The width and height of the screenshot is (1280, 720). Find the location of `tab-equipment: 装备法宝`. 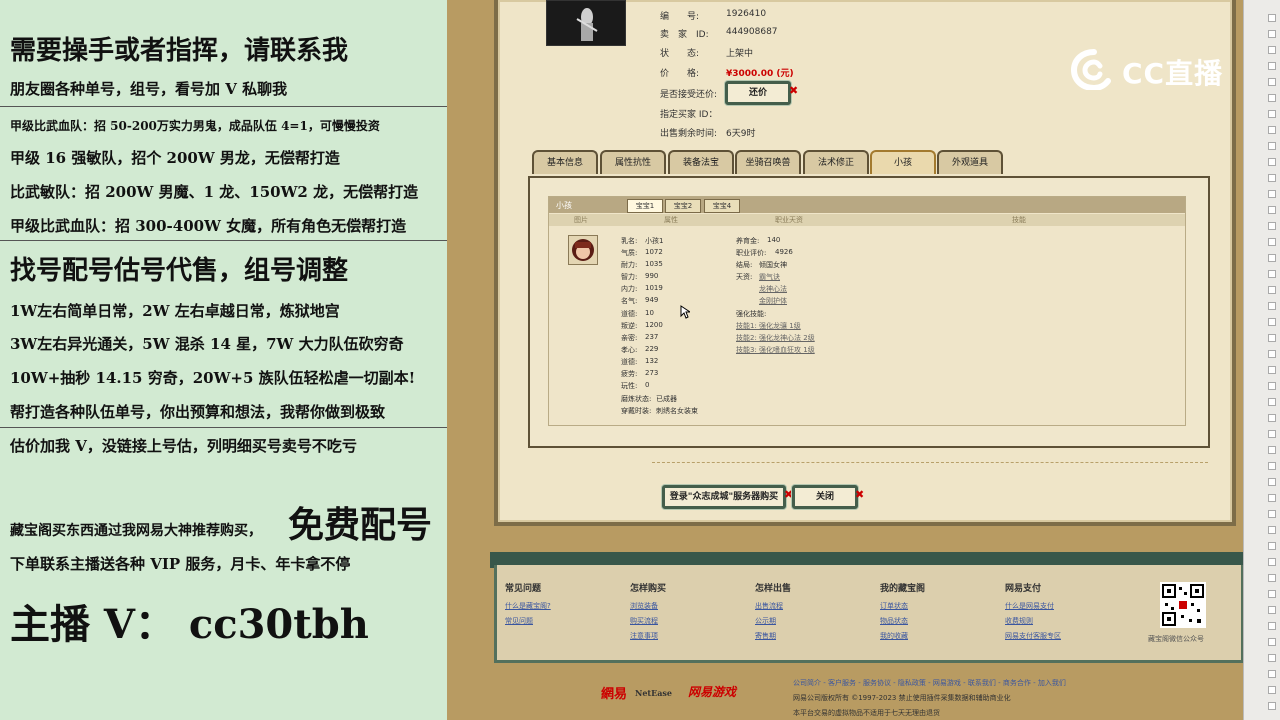

tab-equipment: 装备法宝 is located at coordinates (701, 162).